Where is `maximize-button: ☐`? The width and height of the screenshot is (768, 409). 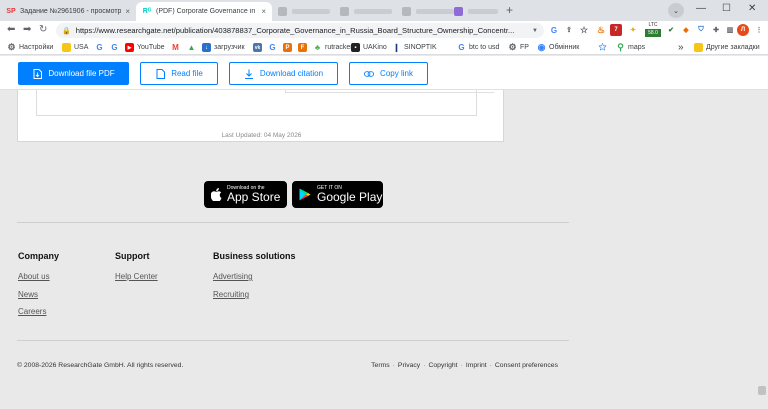
maximize-button: ☐ is located at coordinates (726, 8).